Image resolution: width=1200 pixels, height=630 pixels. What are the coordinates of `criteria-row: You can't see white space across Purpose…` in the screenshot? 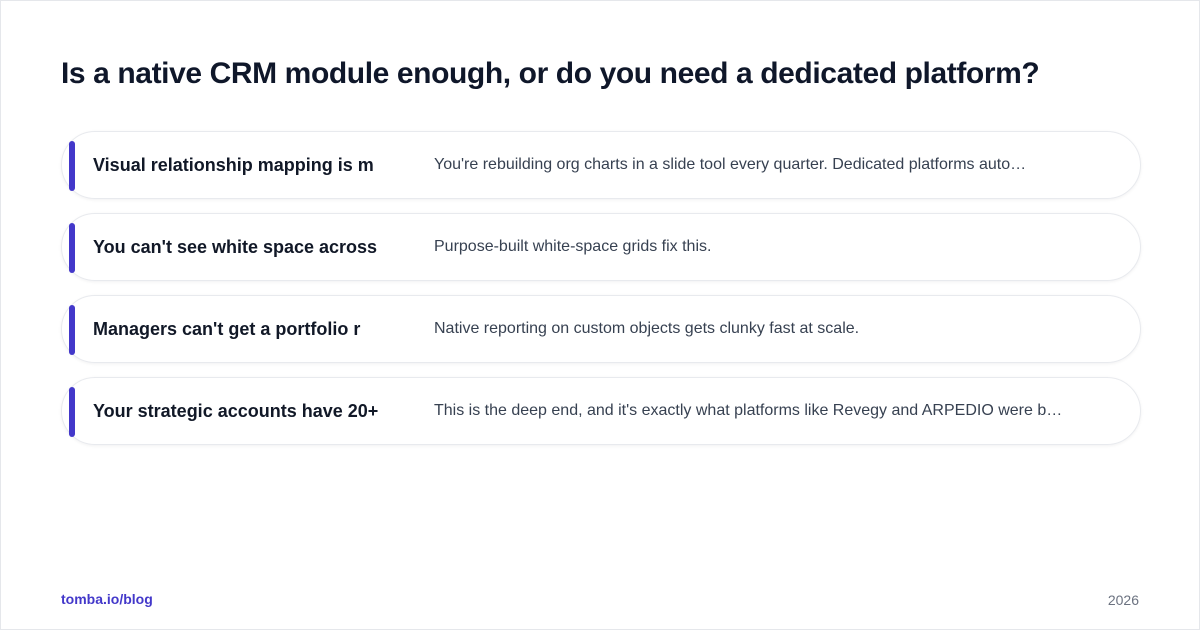 It's located at (601, 247).